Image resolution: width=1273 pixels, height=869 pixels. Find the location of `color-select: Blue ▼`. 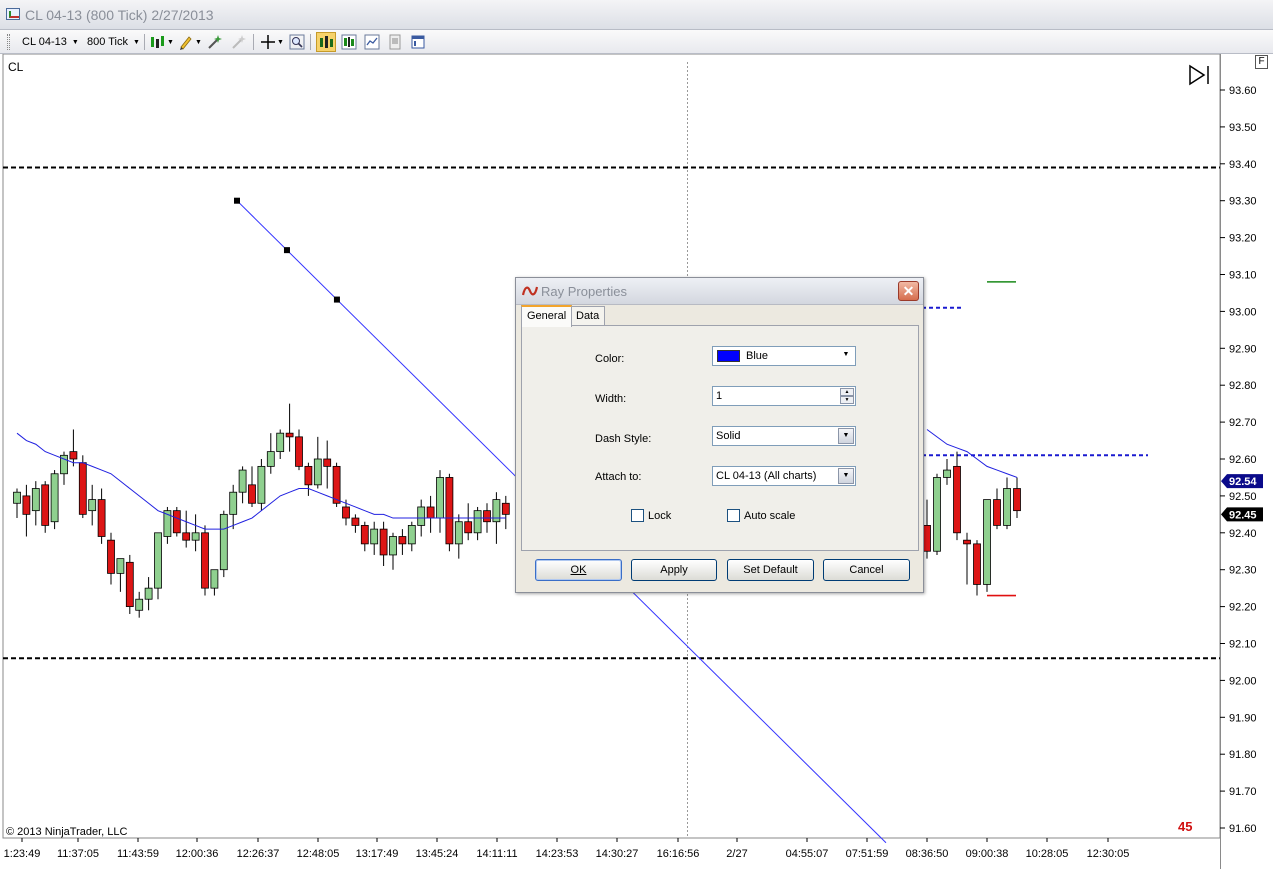

color-select: Blue ▼ is located at coordinates (784, 356).